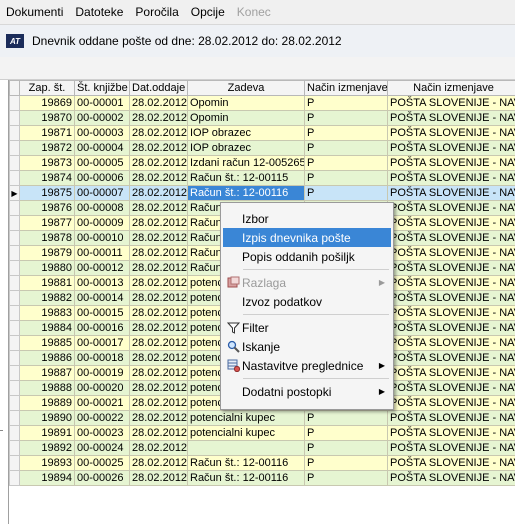 The height and width of the screenshot is (524, 515). What do you see at coordinates (246, 148) in the screenshot?
I see `cell-zadeva: IOP obrazec` at bounding box center [246, 148].